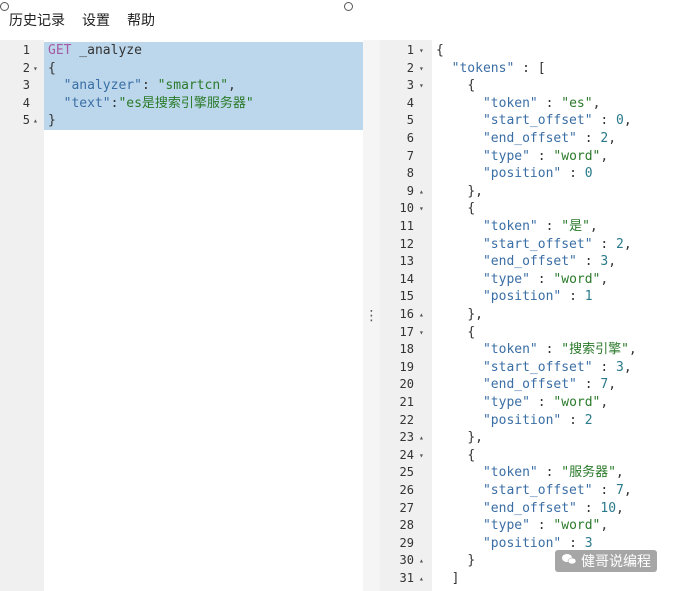  I want to click on code-line: 5 ▴}, so click(181, 121).